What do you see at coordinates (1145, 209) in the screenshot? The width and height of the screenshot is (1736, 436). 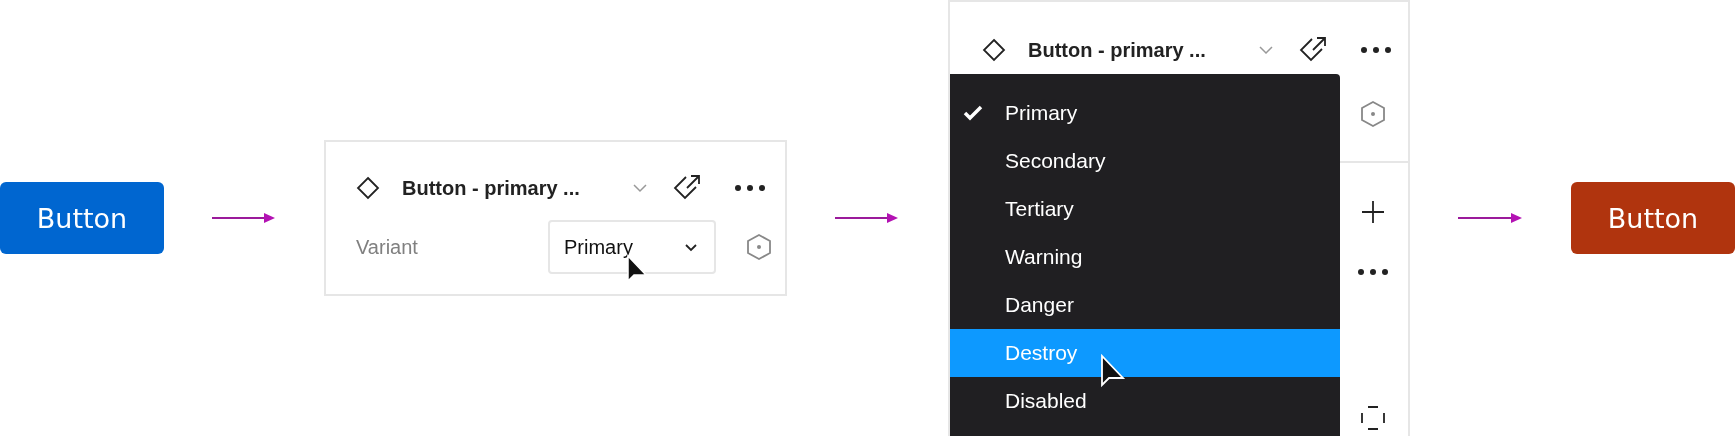 I see `menu-item: Tertiary` at bounding box center [1145, 209].